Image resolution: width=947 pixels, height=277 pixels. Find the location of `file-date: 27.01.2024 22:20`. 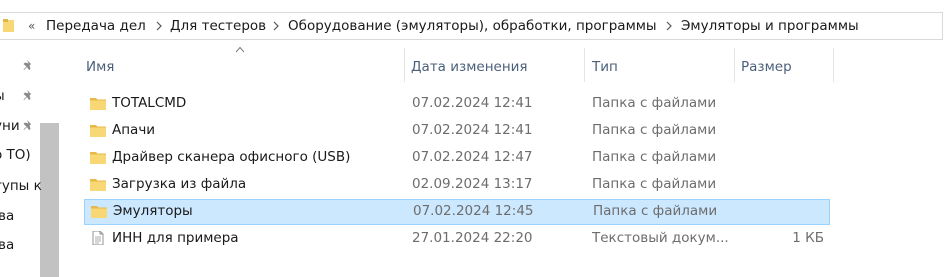

file-date: 27.01.2024 22:20 is located at coordinates (472, 238).